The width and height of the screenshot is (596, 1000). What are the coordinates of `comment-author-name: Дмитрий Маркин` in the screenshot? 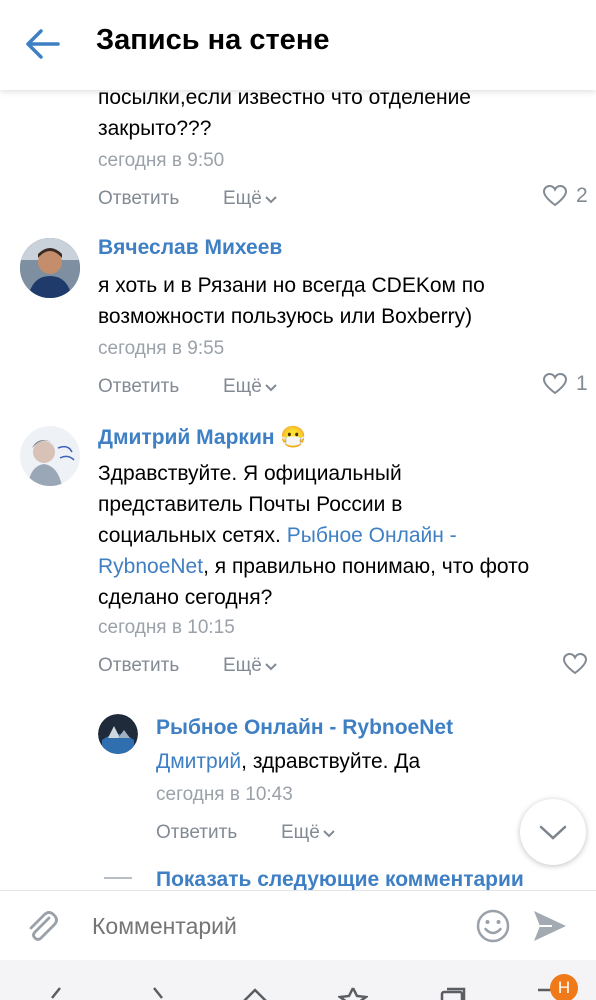 It's located at (186, 437).